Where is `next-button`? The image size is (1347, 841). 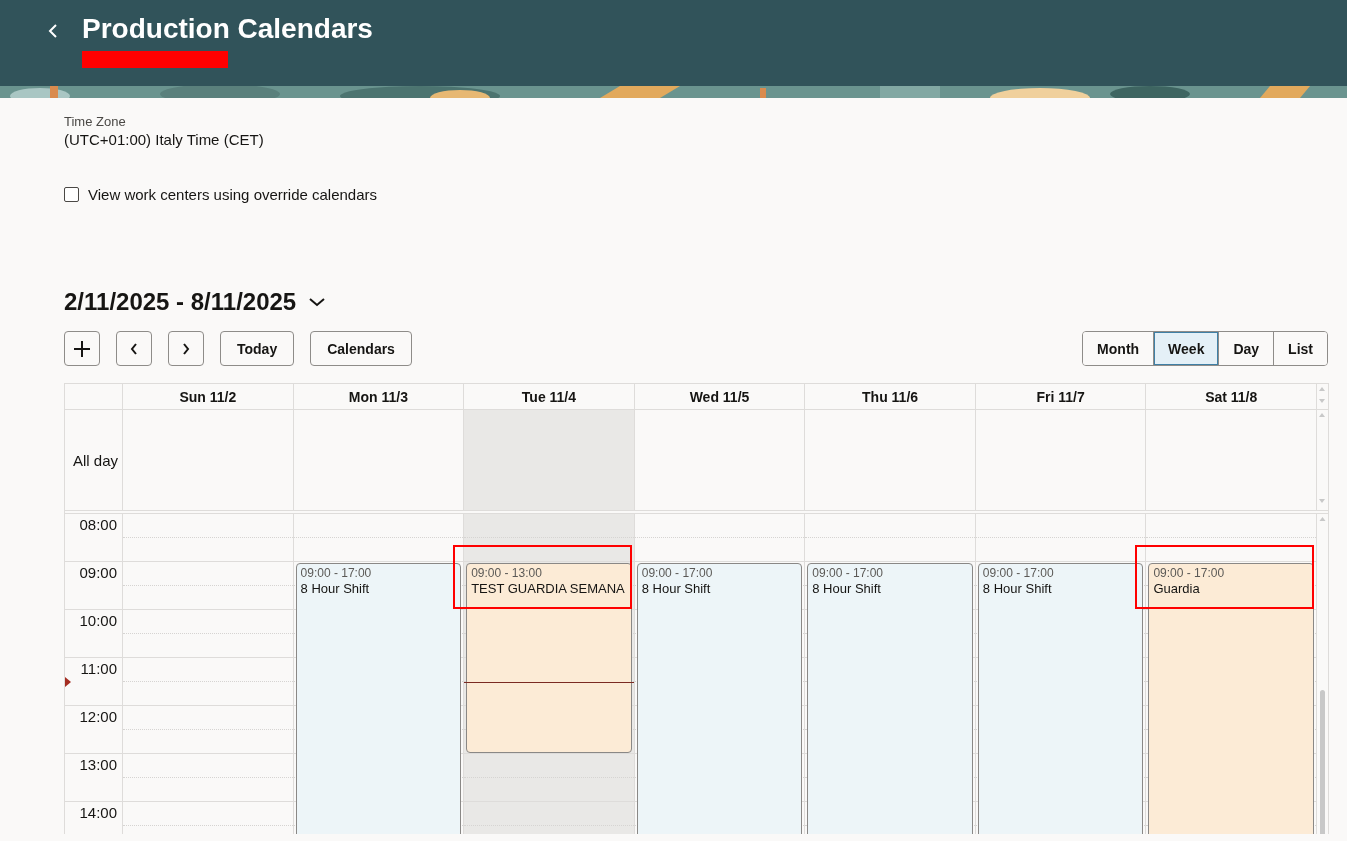
next-button is located at coordinates (186, 348).